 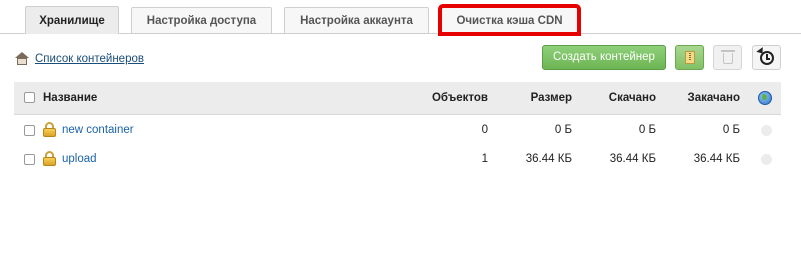 I want to click on select-all-checkbox, so click(x=29, y=97).